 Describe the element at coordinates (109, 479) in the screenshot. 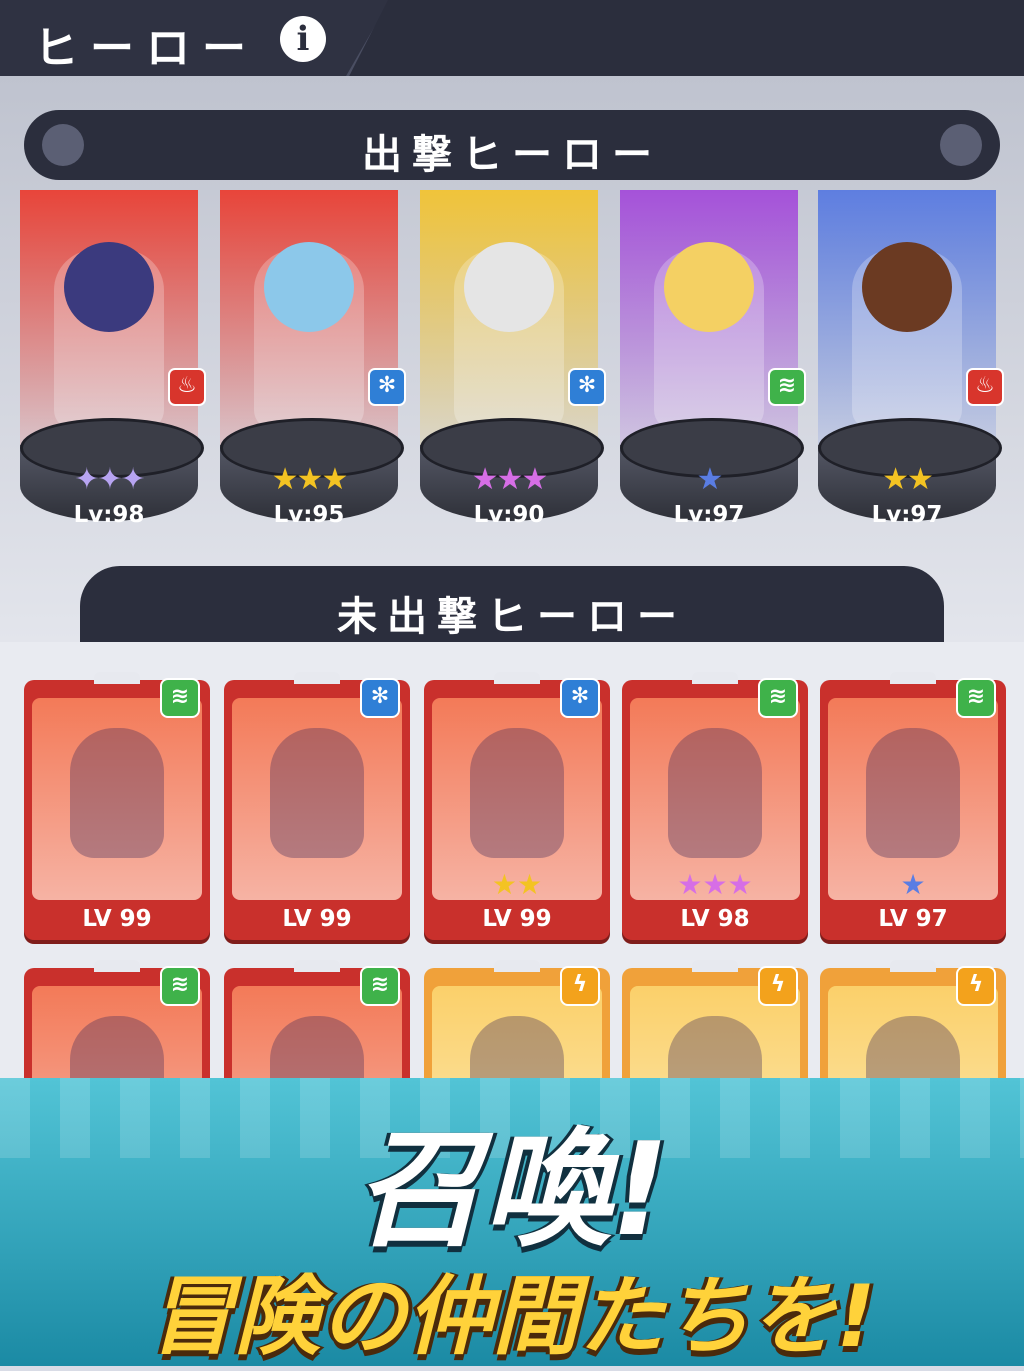

I see `hero-star-rating: ✦✦✦` at that location.